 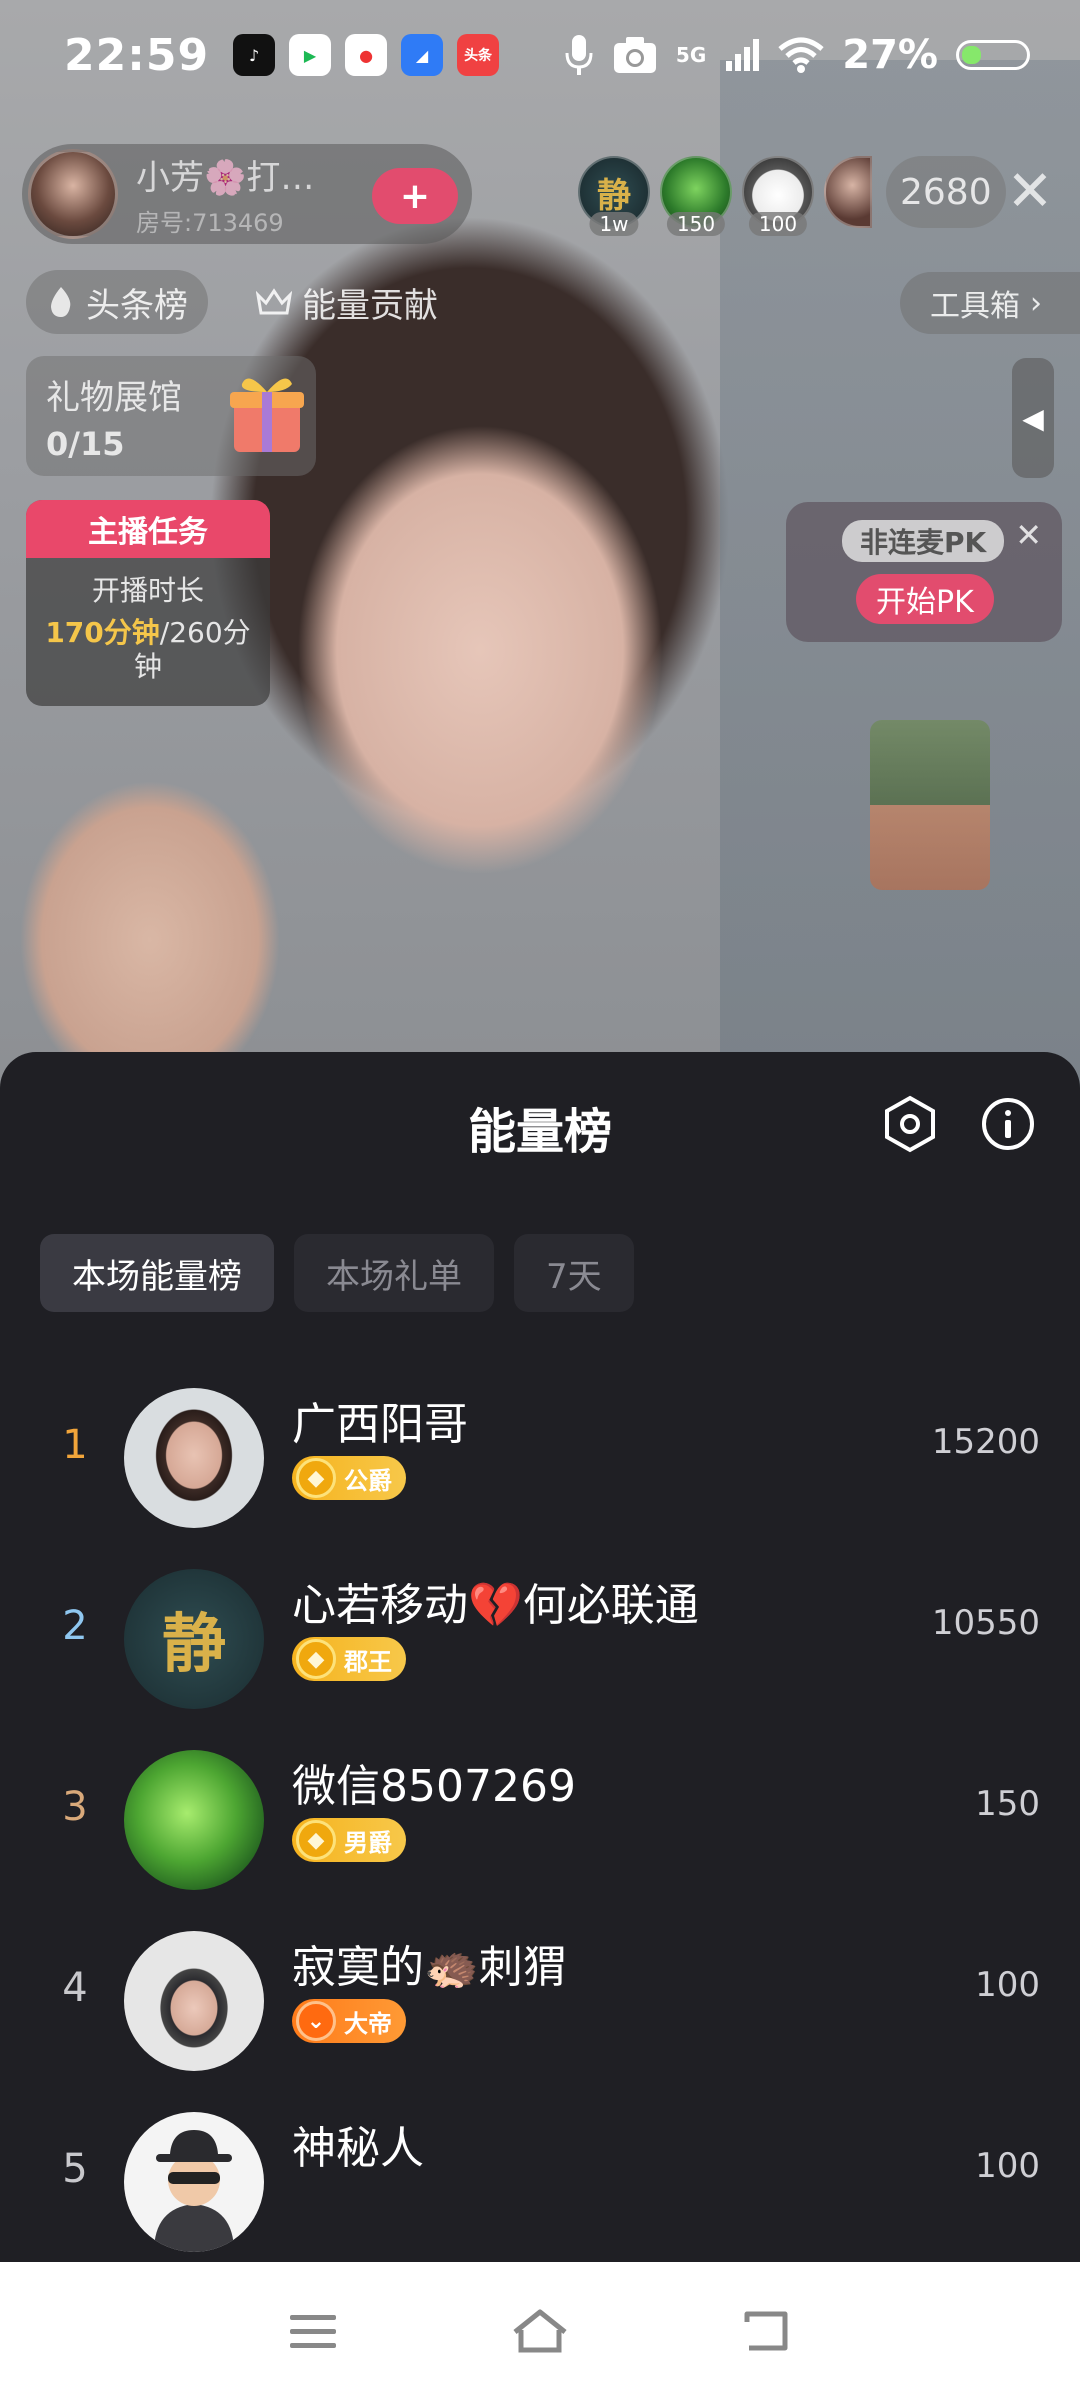 What do you see at coordinates (1008, 1124) in the screenshot?
I see `info-icon` at bounding box center [1008, 1124].